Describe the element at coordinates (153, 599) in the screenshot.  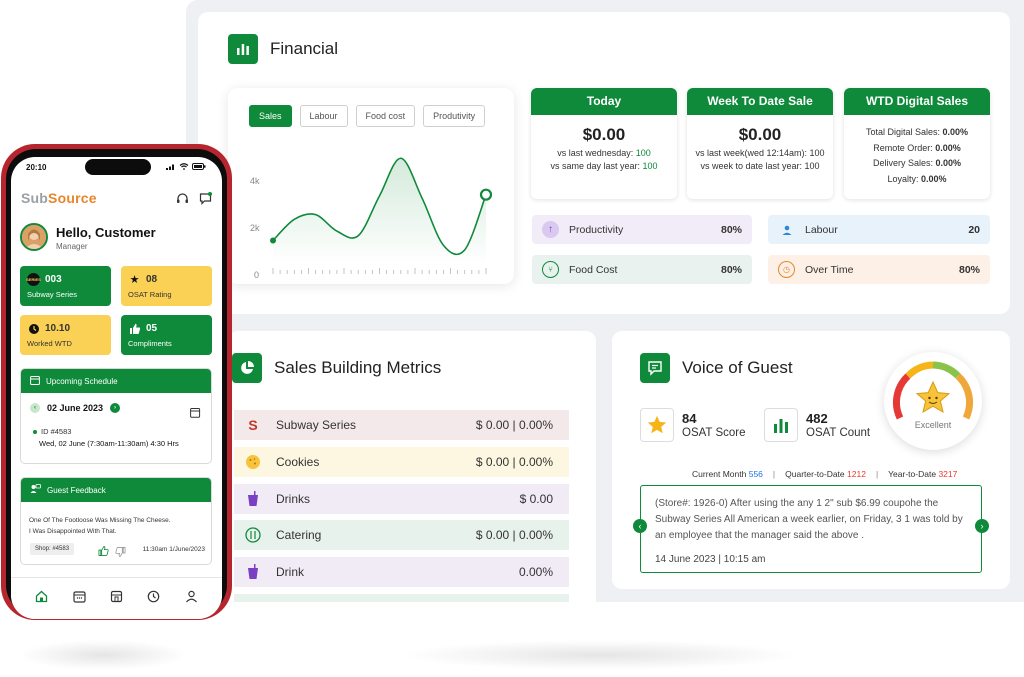
I see `history-icon` at that location.